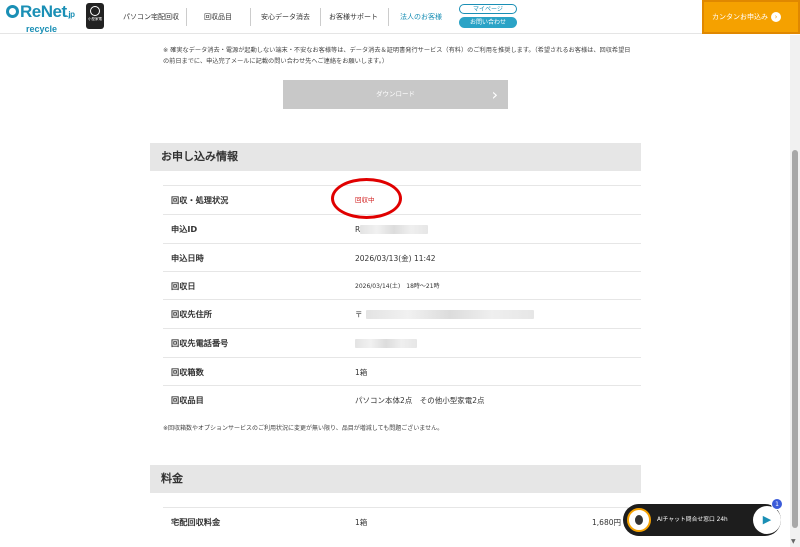 The image size is (800, 547). What do you see at coordinates (95, 19) in the screenshot?
I see `certification-badge-text: 小型家電` at bounding box center [95, 19].